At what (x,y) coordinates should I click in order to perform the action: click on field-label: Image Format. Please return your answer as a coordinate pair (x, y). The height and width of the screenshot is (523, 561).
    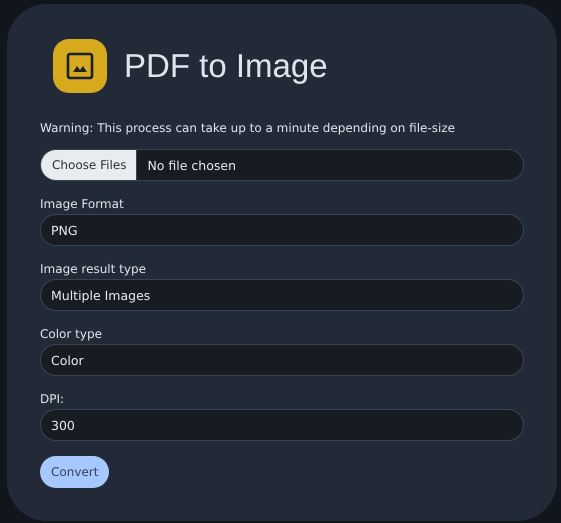
    Looking at the image, I should click on (82, 204).